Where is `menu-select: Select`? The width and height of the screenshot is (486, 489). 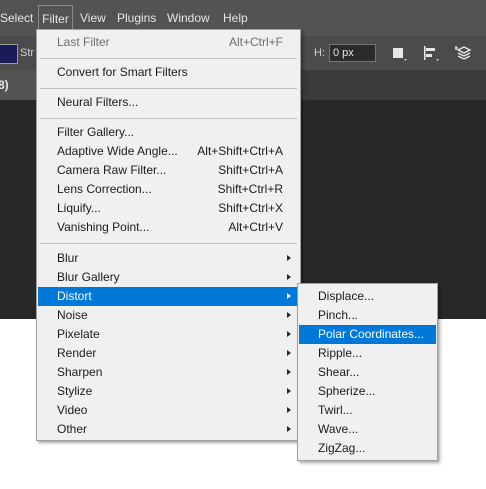 menu-select: Select is located at coordinates (16, 18).